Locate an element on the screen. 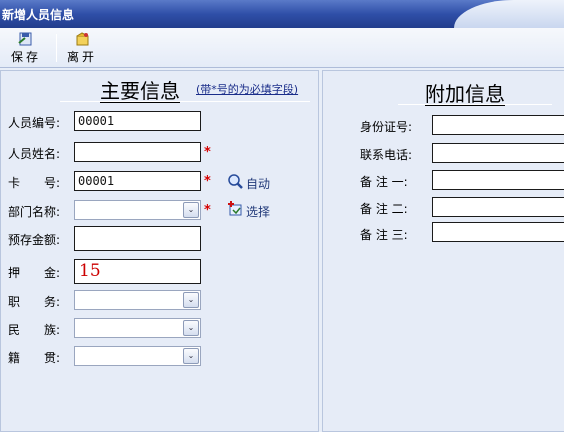 The width and height of the screenshot is (564, 432). main-info-divider is located at coordinates (185, 101).